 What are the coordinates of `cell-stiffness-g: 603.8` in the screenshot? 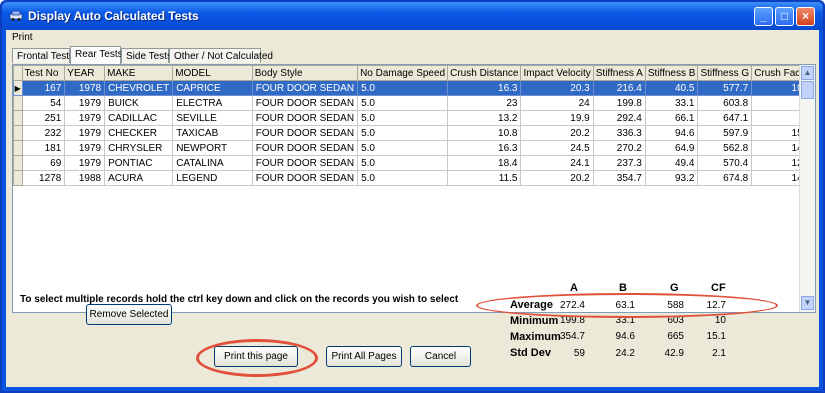 It's located at (725, 103).